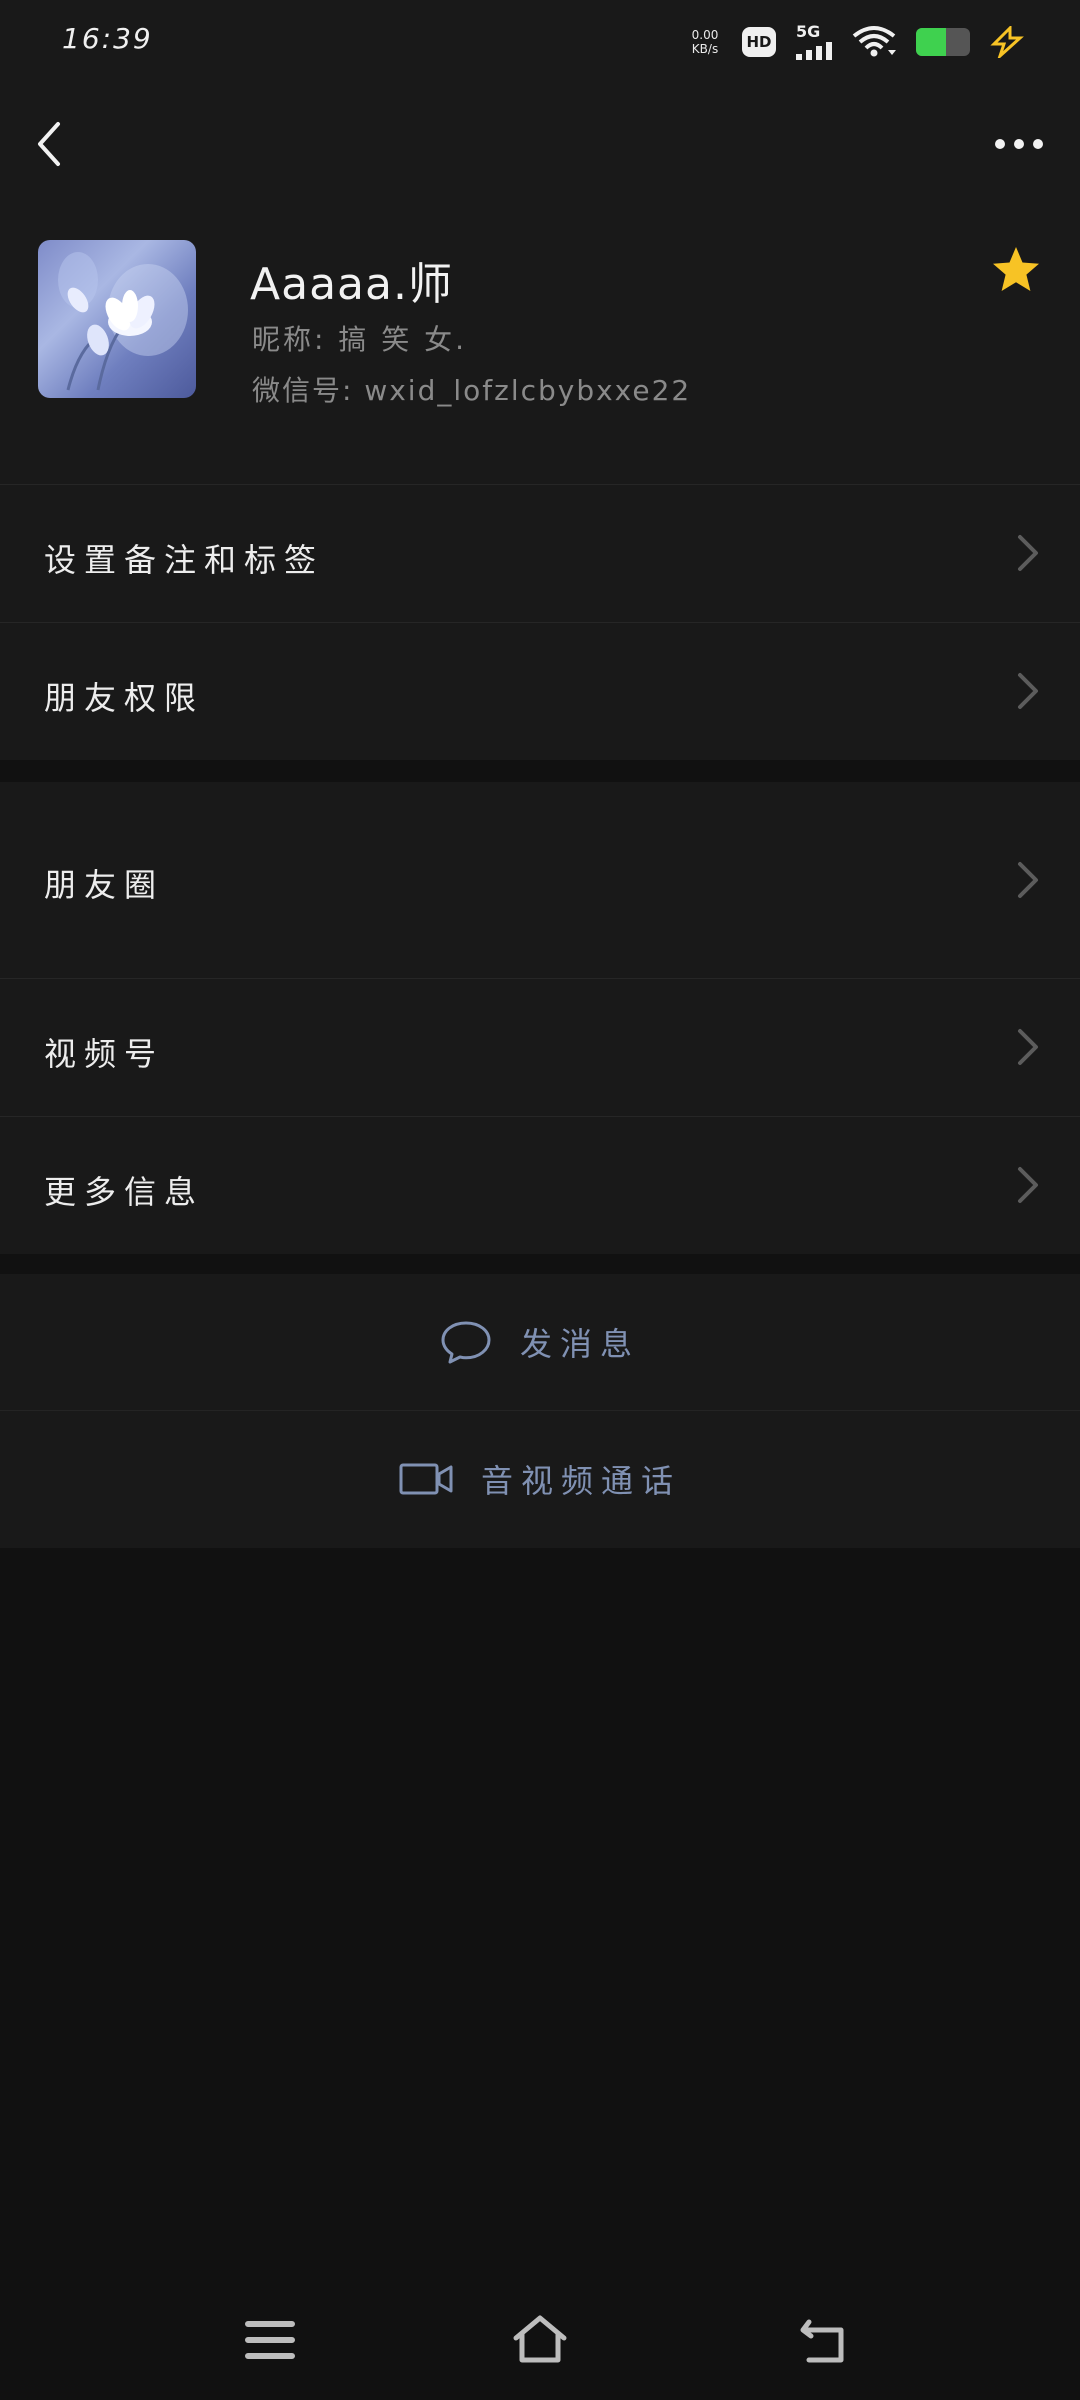 This screenshot has height=2400, width=1080. Describe the element at coordinates (351, 284) in the screenshot. I see `profile-name: Aaaaa.师` at that location.